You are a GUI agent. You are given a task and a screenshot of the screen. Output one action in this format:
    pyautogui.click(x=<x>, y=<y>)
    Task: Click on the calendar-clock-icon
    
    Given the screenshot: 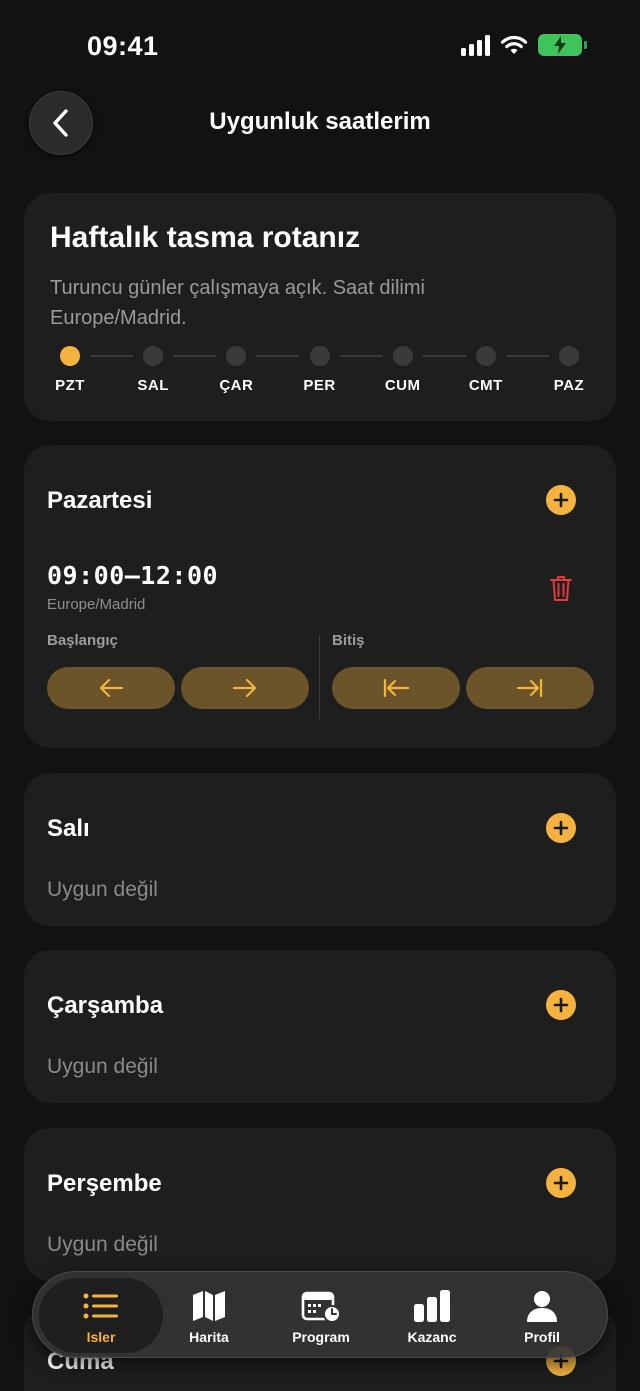 What is the action you would take?
    pyautogui.click(x=321, y=1307)
    